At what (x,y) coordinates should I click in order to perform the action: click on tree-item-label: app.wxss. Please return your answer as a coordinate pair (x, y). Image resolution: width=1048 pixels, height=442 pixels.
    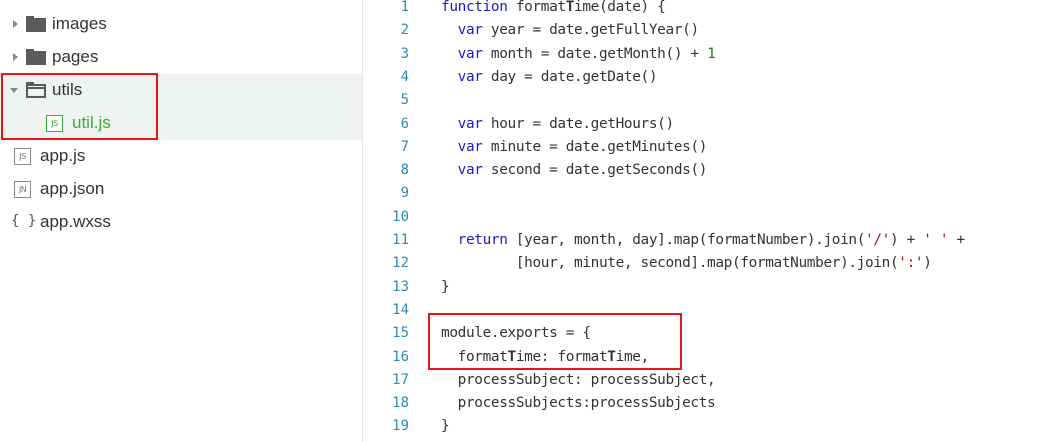
    Looking at the image, I should click on (75, 221).